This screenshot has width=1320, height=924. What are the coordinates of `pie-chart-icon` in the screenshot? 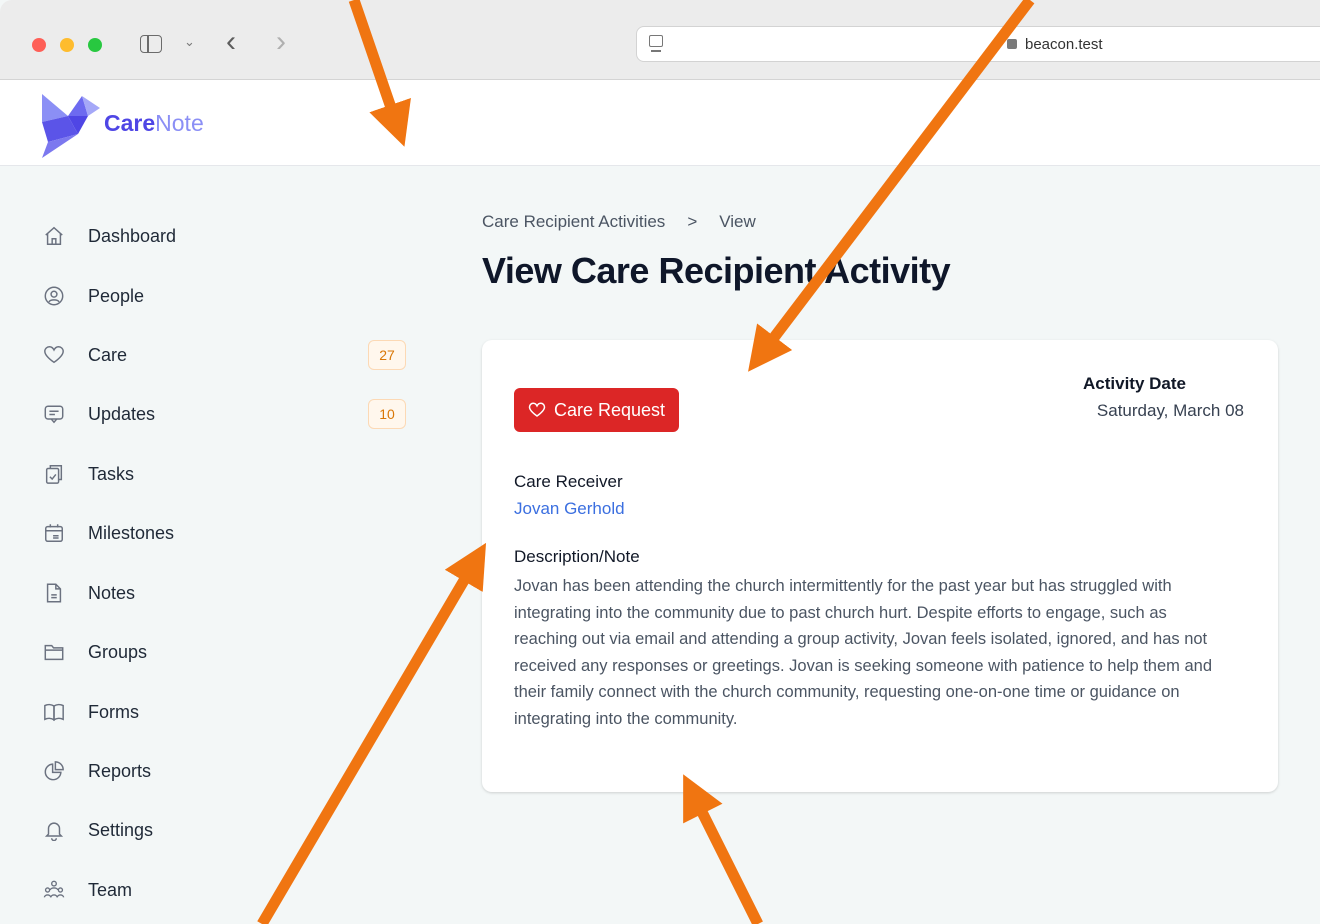 It's located at (54, 771).